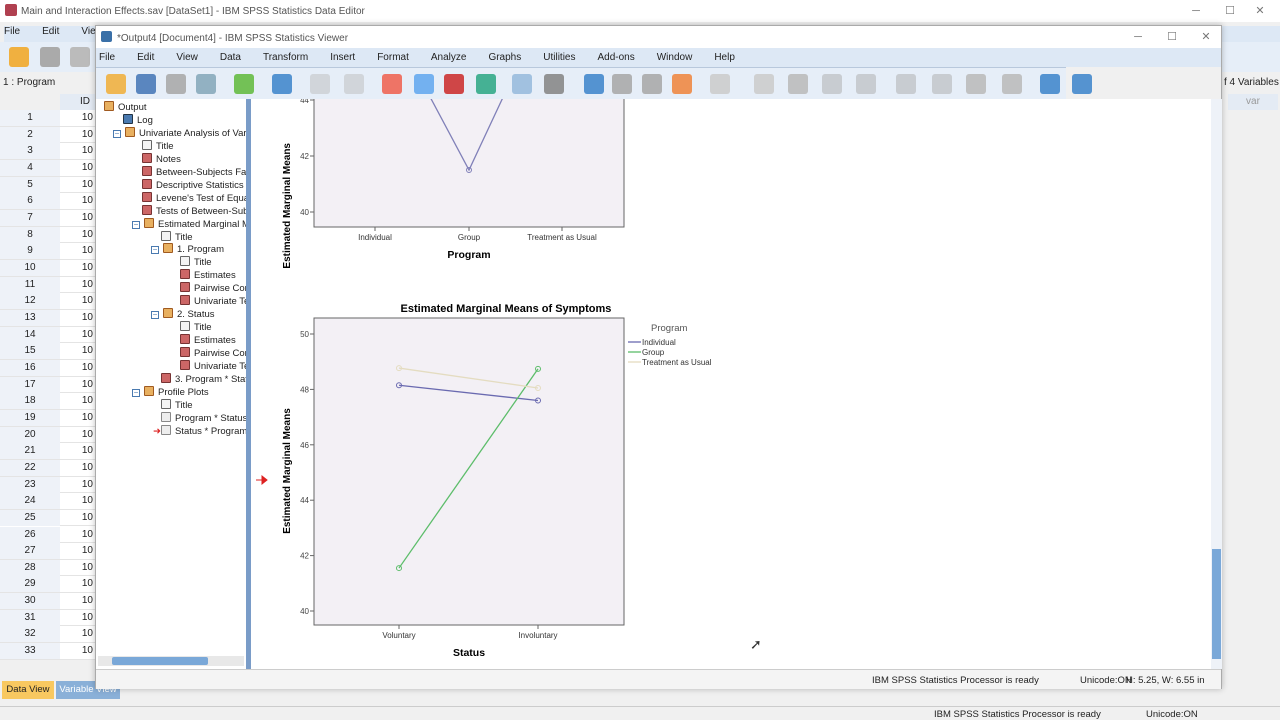 This screenshot has height=720, width=1280. What do you see at coordinates (47, 485) in the screenshot?
I see `data-row: 23 10` at bounding box center [47, 485].